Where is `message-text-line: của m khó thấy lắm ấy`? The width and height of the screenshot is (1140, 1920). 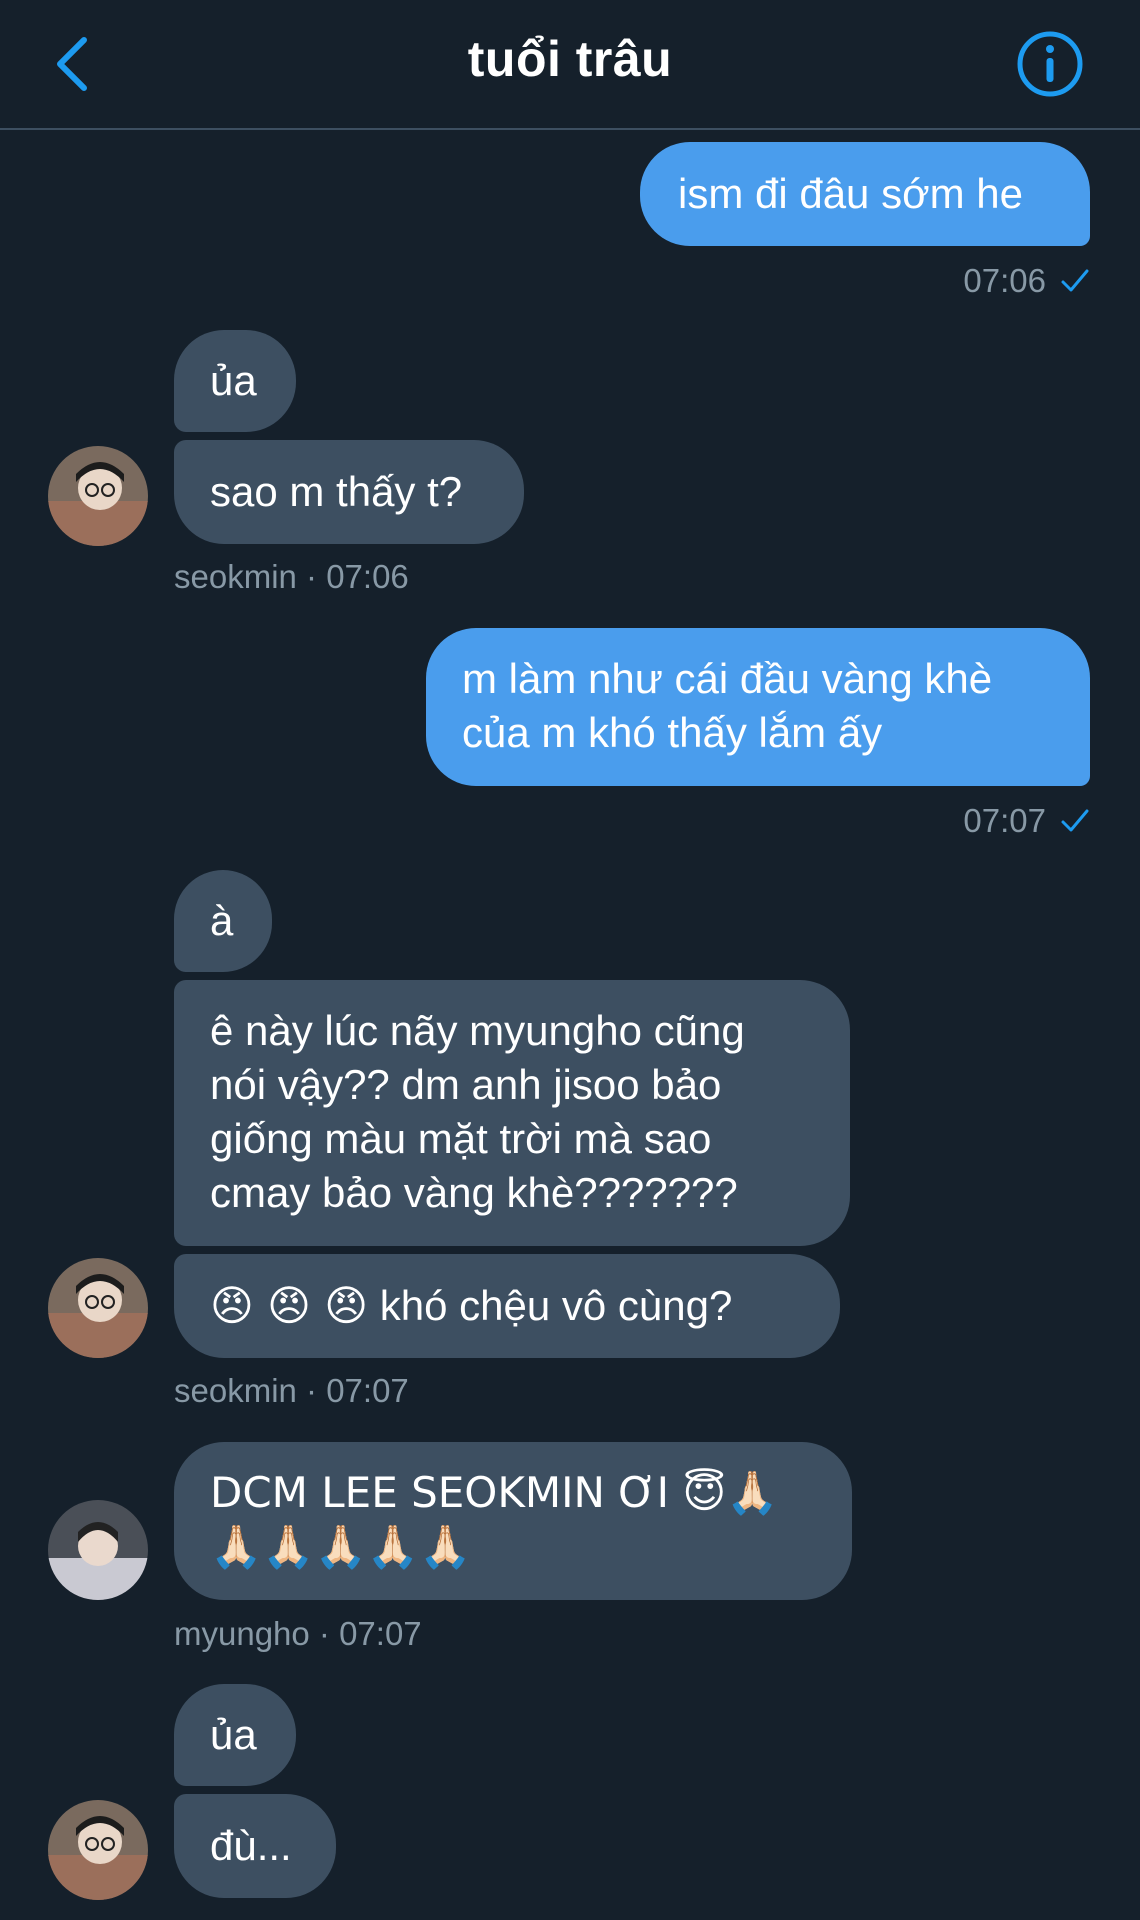 message-text-line: của m khó thấy lắm ấy is located at coordinates (672, 732).